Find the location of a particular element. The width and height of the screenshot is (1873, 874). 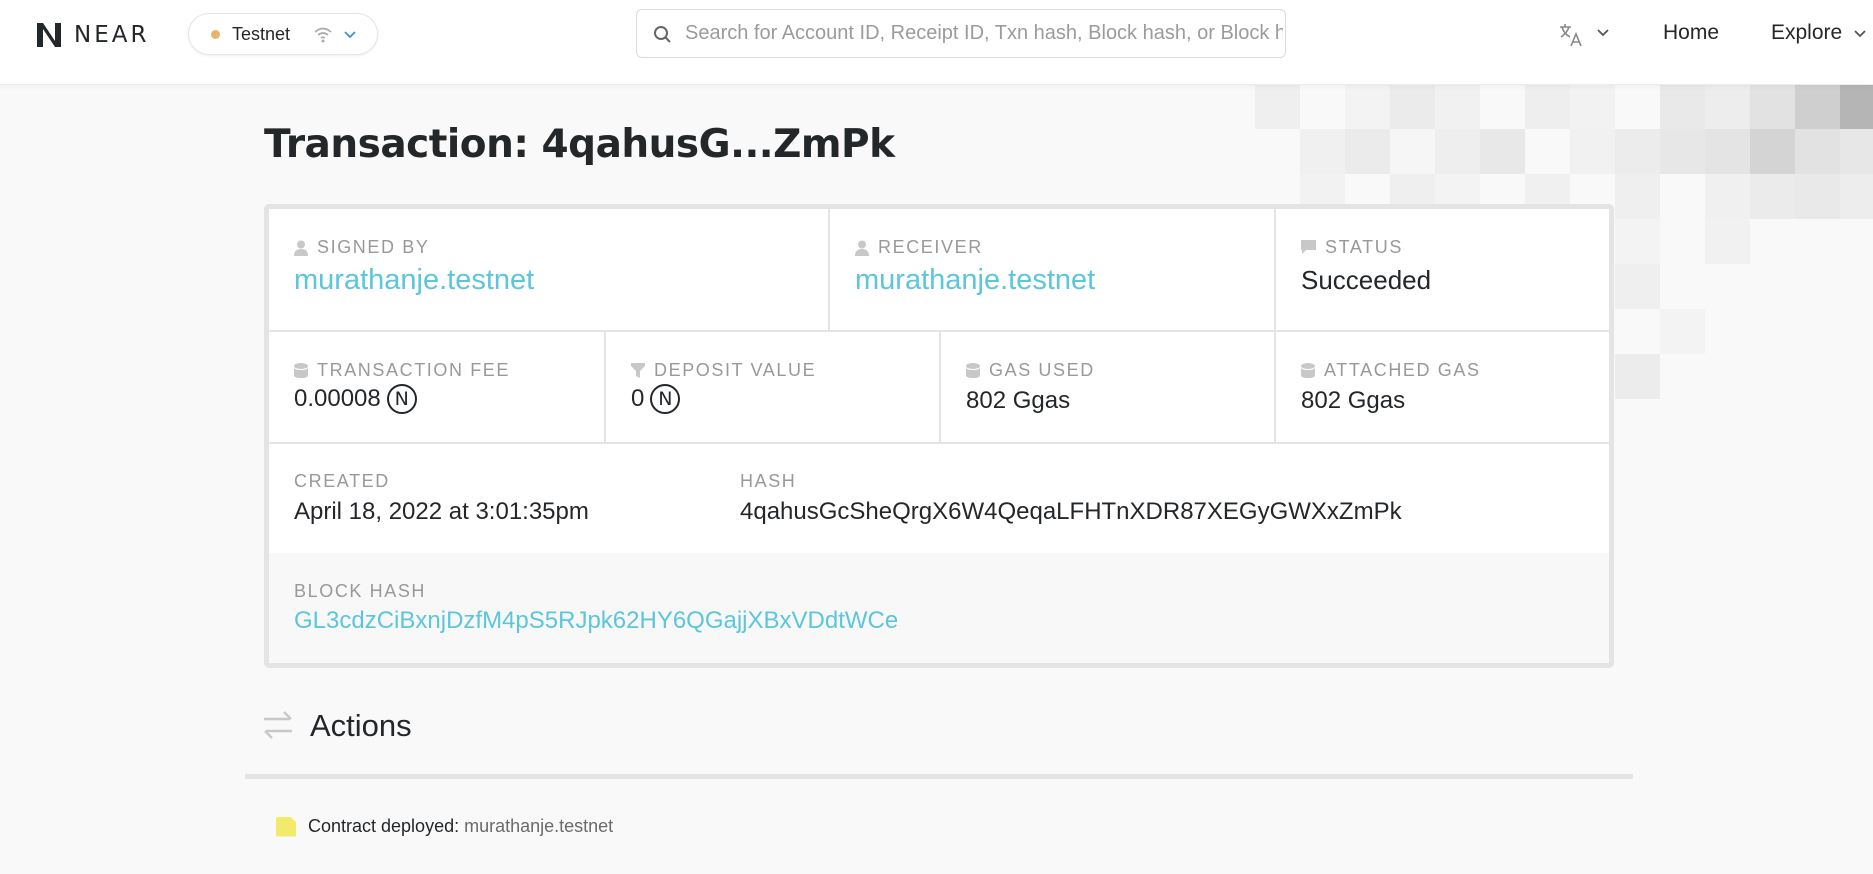

transaction-fee-label: TRANSACTION FEE is located at coordinates (414, 370).